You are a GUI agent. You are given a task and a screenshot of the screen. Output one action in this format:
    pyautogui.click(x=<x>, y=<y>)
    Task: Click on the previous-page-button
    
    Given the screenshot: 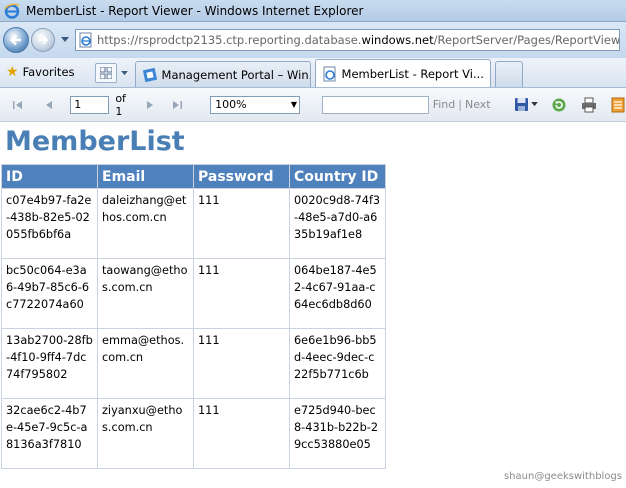 What is the action you would take?
    pyautogui.click(x=49, y=105)
    